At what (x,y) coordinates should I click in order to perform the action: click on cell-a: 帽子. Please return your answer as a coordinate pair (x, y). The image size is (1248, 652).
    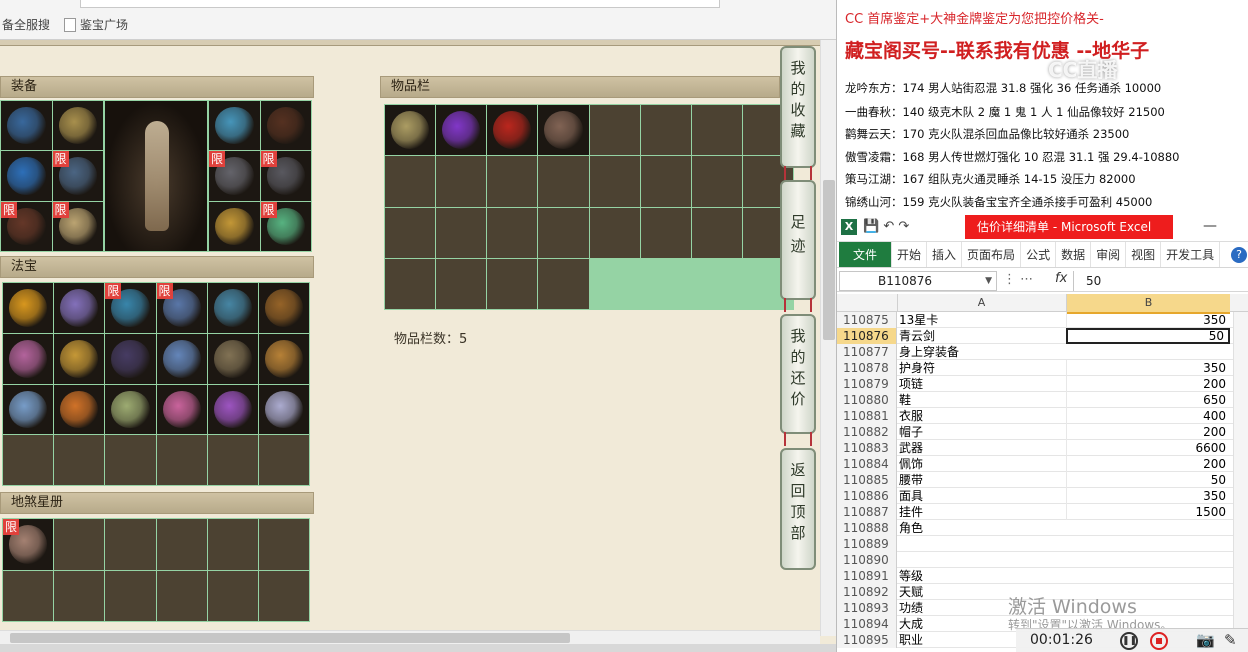
    Looking at the image, I should click on (982, 432).